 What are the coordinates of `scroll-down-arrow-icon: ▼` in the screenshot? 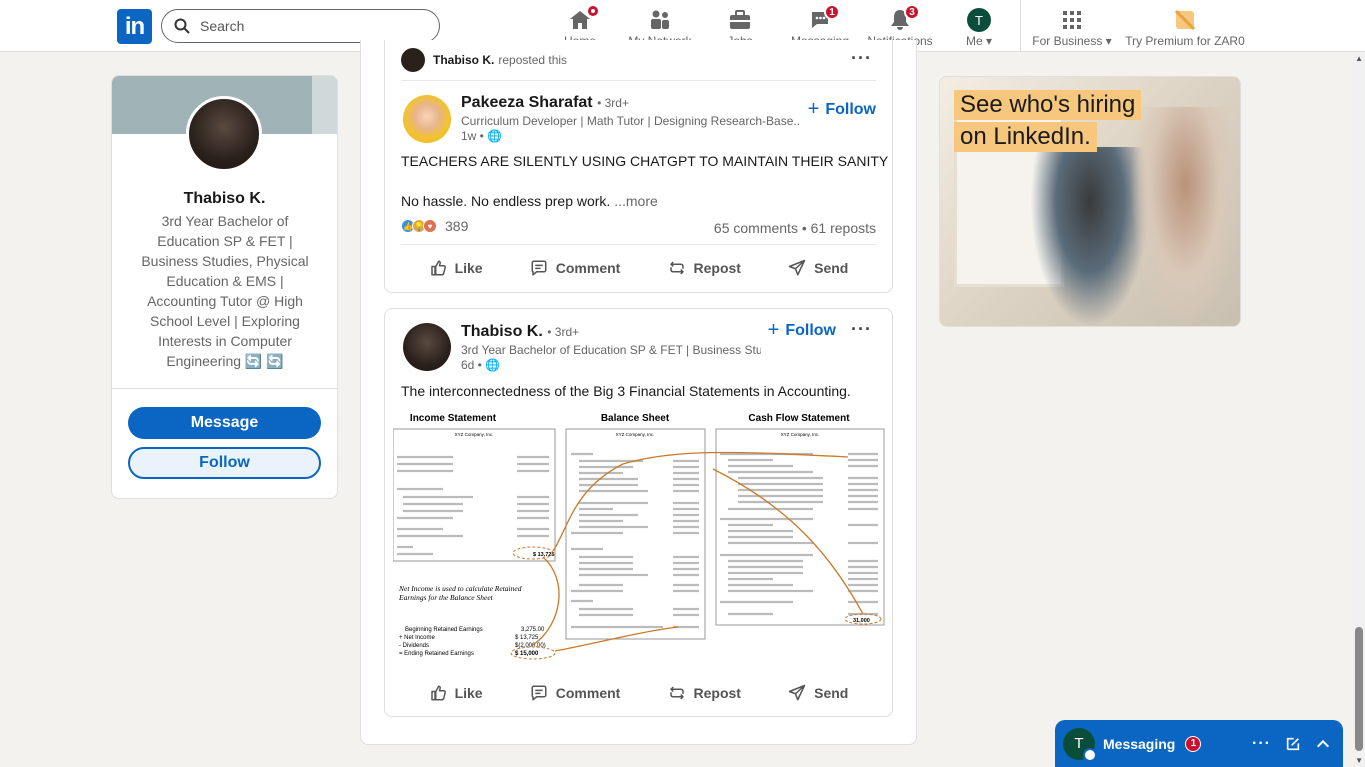 It's located at (1359, 760).